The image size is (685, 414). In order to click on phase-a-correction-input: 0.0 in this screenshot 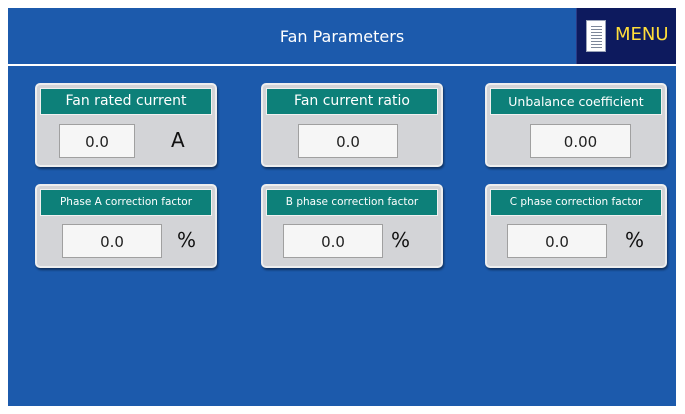, I will do `click(112, 241)`.